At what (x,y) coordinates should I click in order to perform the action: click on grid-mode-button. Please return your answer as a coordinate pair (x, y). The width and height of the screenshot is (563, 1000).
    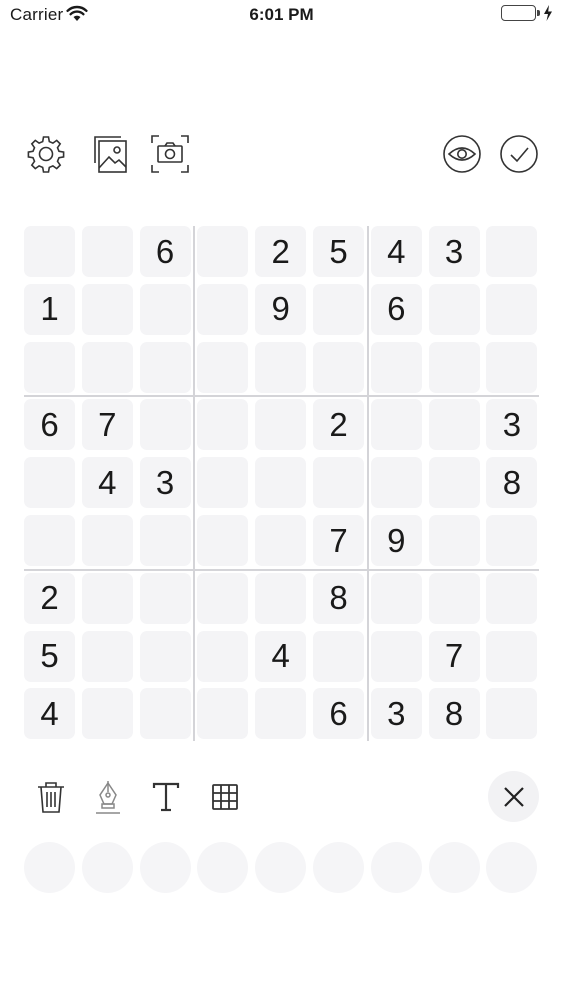
    Looking at the image, I should click on (225, 797).